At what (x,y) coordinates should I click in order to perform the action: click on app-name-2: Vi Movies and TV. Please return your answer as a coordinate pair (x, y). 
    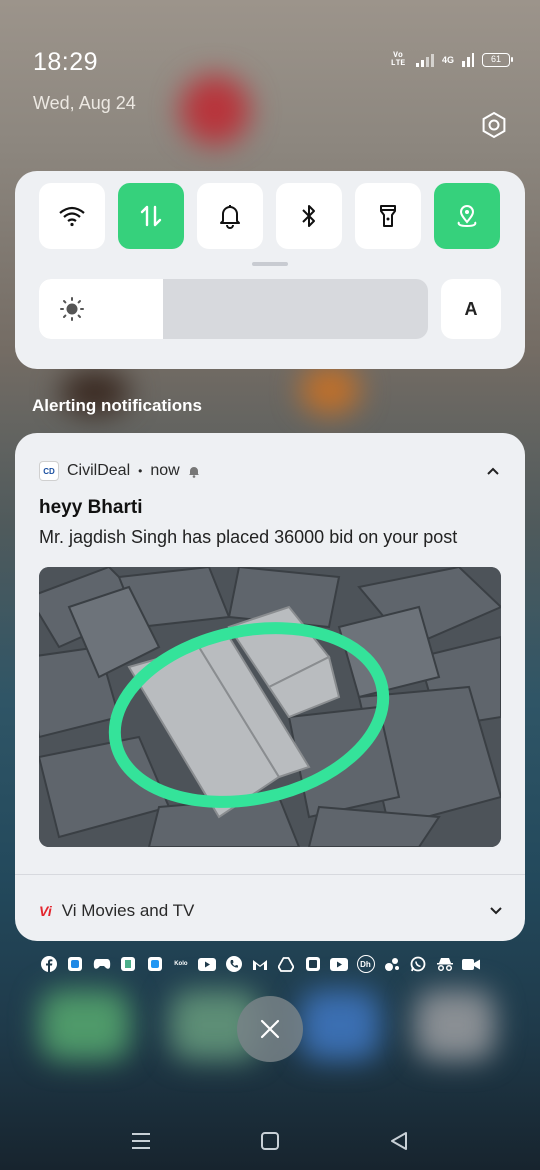
    Looking at the image, I should click on (128, 910).